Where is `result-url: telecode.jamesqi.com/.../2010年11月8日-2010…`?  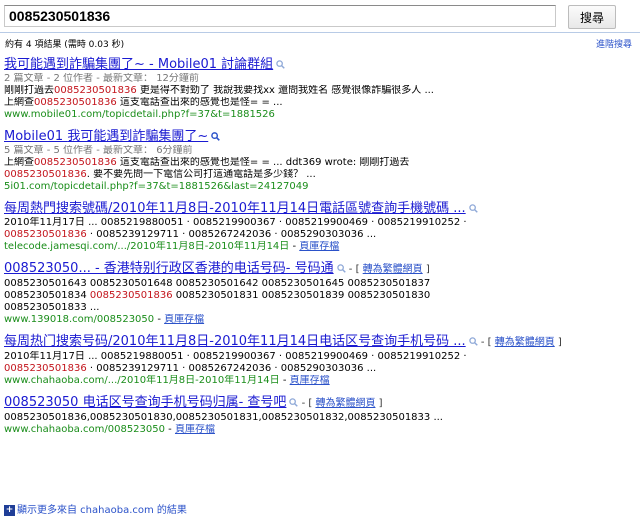 result-url: telecode.jamesqi.com/.../2010年11月8日-2010… is located at coordinates (147, 246).